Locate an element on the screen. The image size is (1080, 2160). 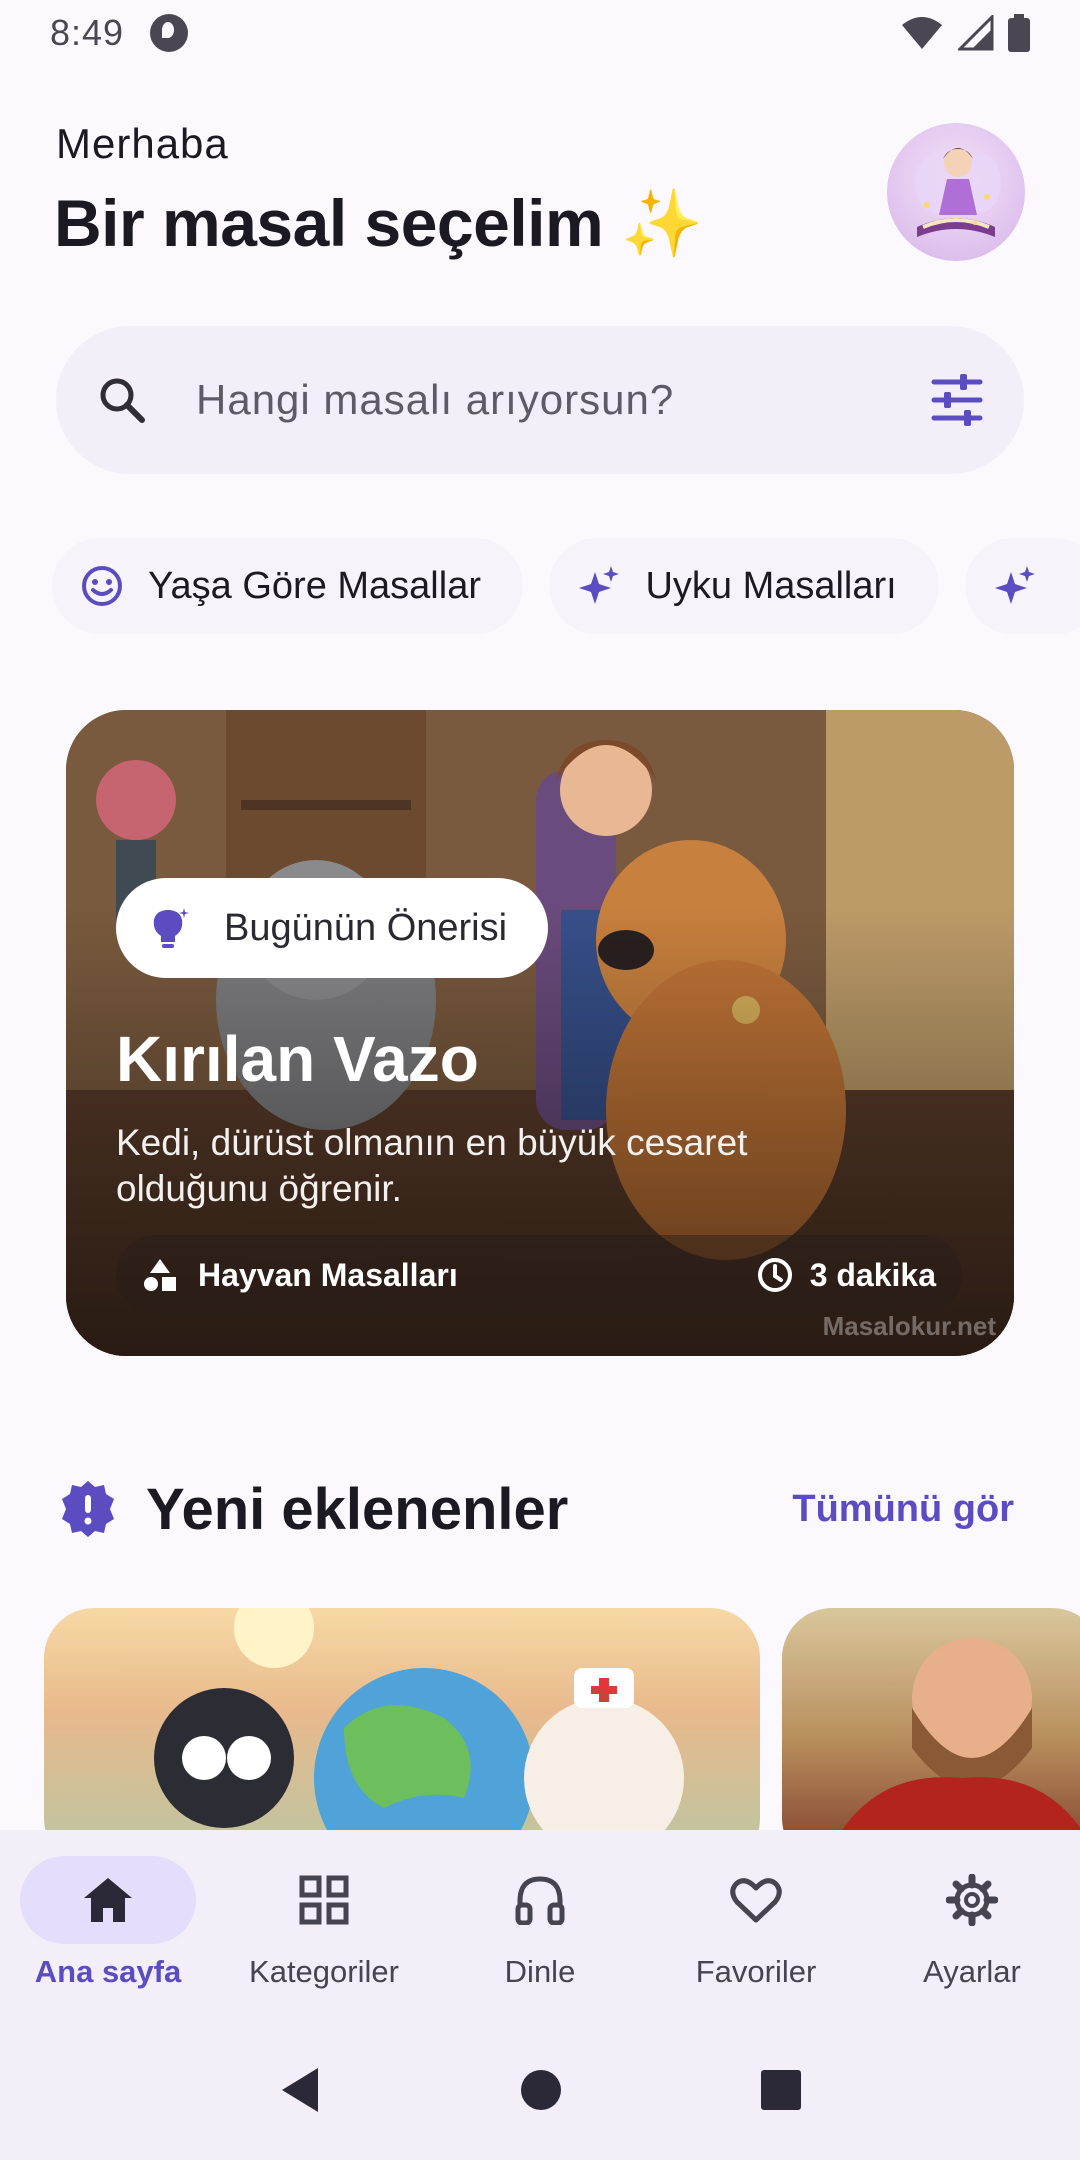
page-title: Bir masal seçelim ✨ is located at coordinates (378, 223).